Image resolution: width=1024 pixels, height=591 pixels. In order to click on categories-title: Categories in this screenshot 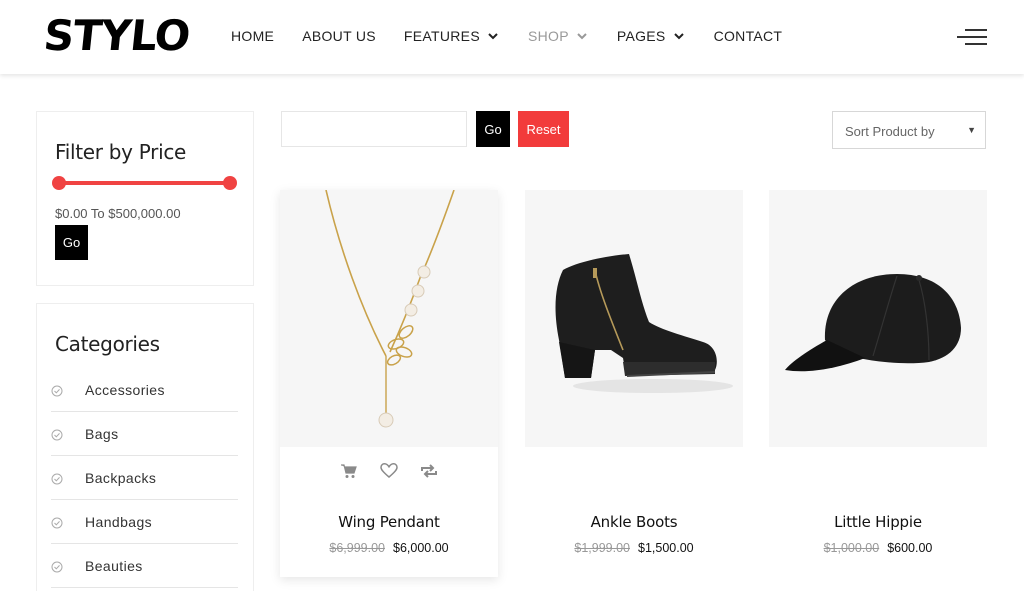, I will do `click(107, 344)`.